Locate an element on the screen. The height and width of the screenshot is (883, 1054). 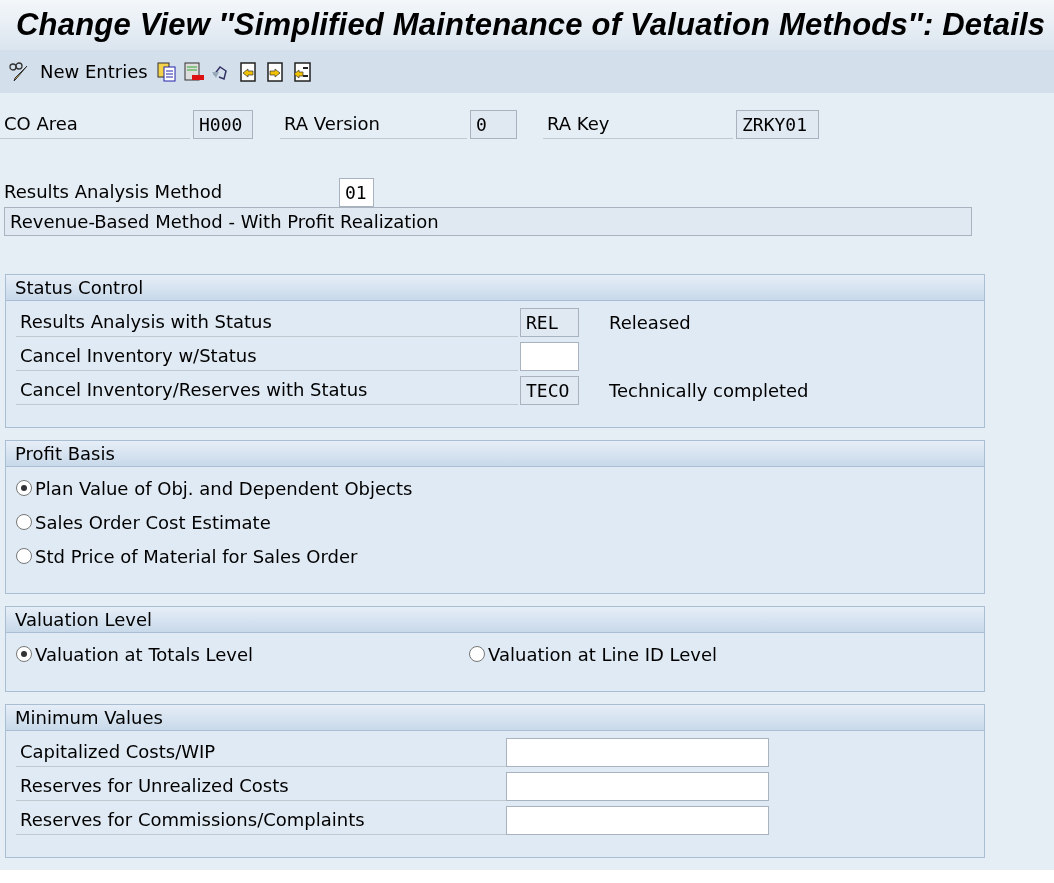
new-entries-button: New Entries is located at coordinates (78, 71).